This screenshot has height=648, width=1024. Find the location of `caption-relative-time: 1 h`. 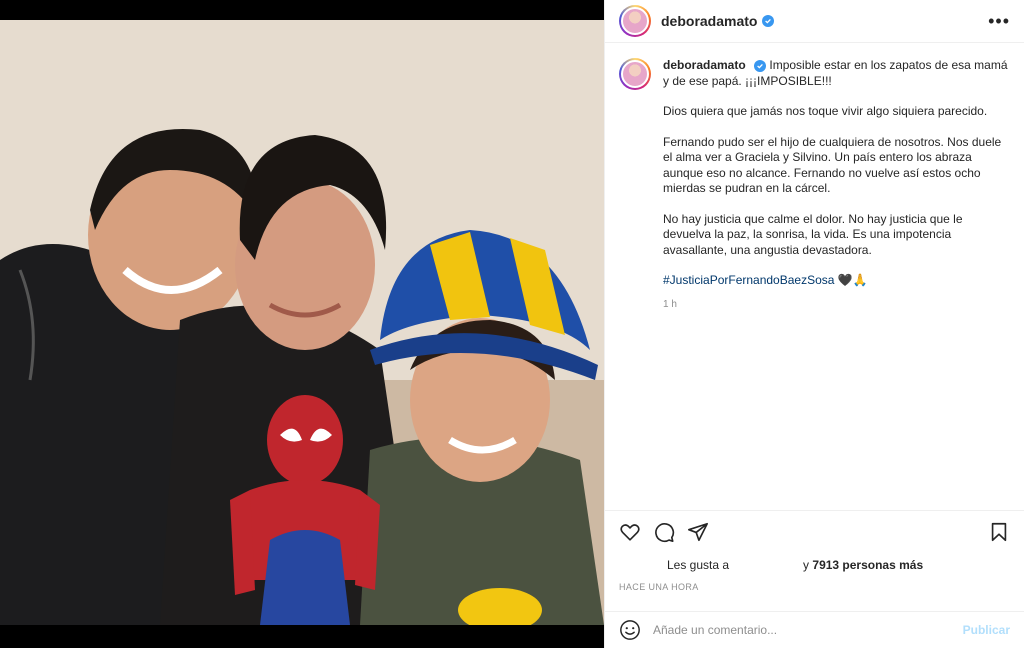

caption-relative-time: 1 h is located at coordinates (835, 305).